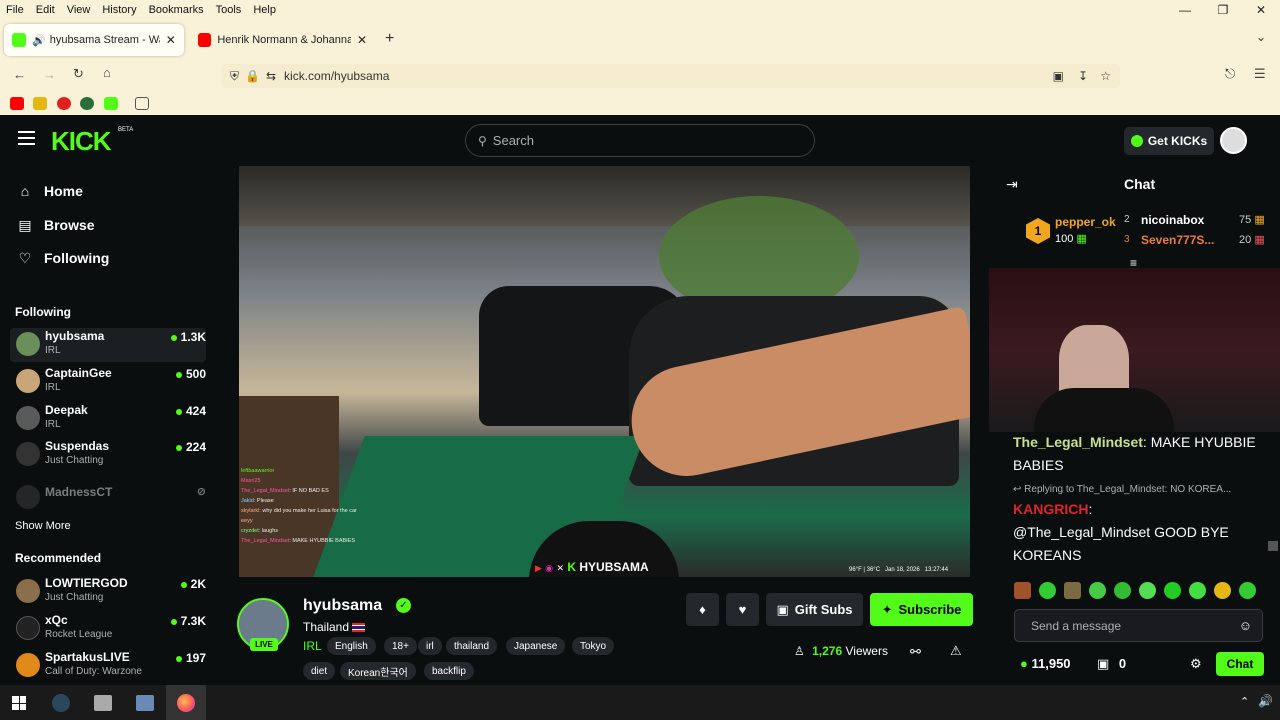 This screenshot has width=1280, height=720. What do you see at coordinates (252, 76) in the screenshot?
I see `lock-icon: 🔒` at bounding box center [252, 76].